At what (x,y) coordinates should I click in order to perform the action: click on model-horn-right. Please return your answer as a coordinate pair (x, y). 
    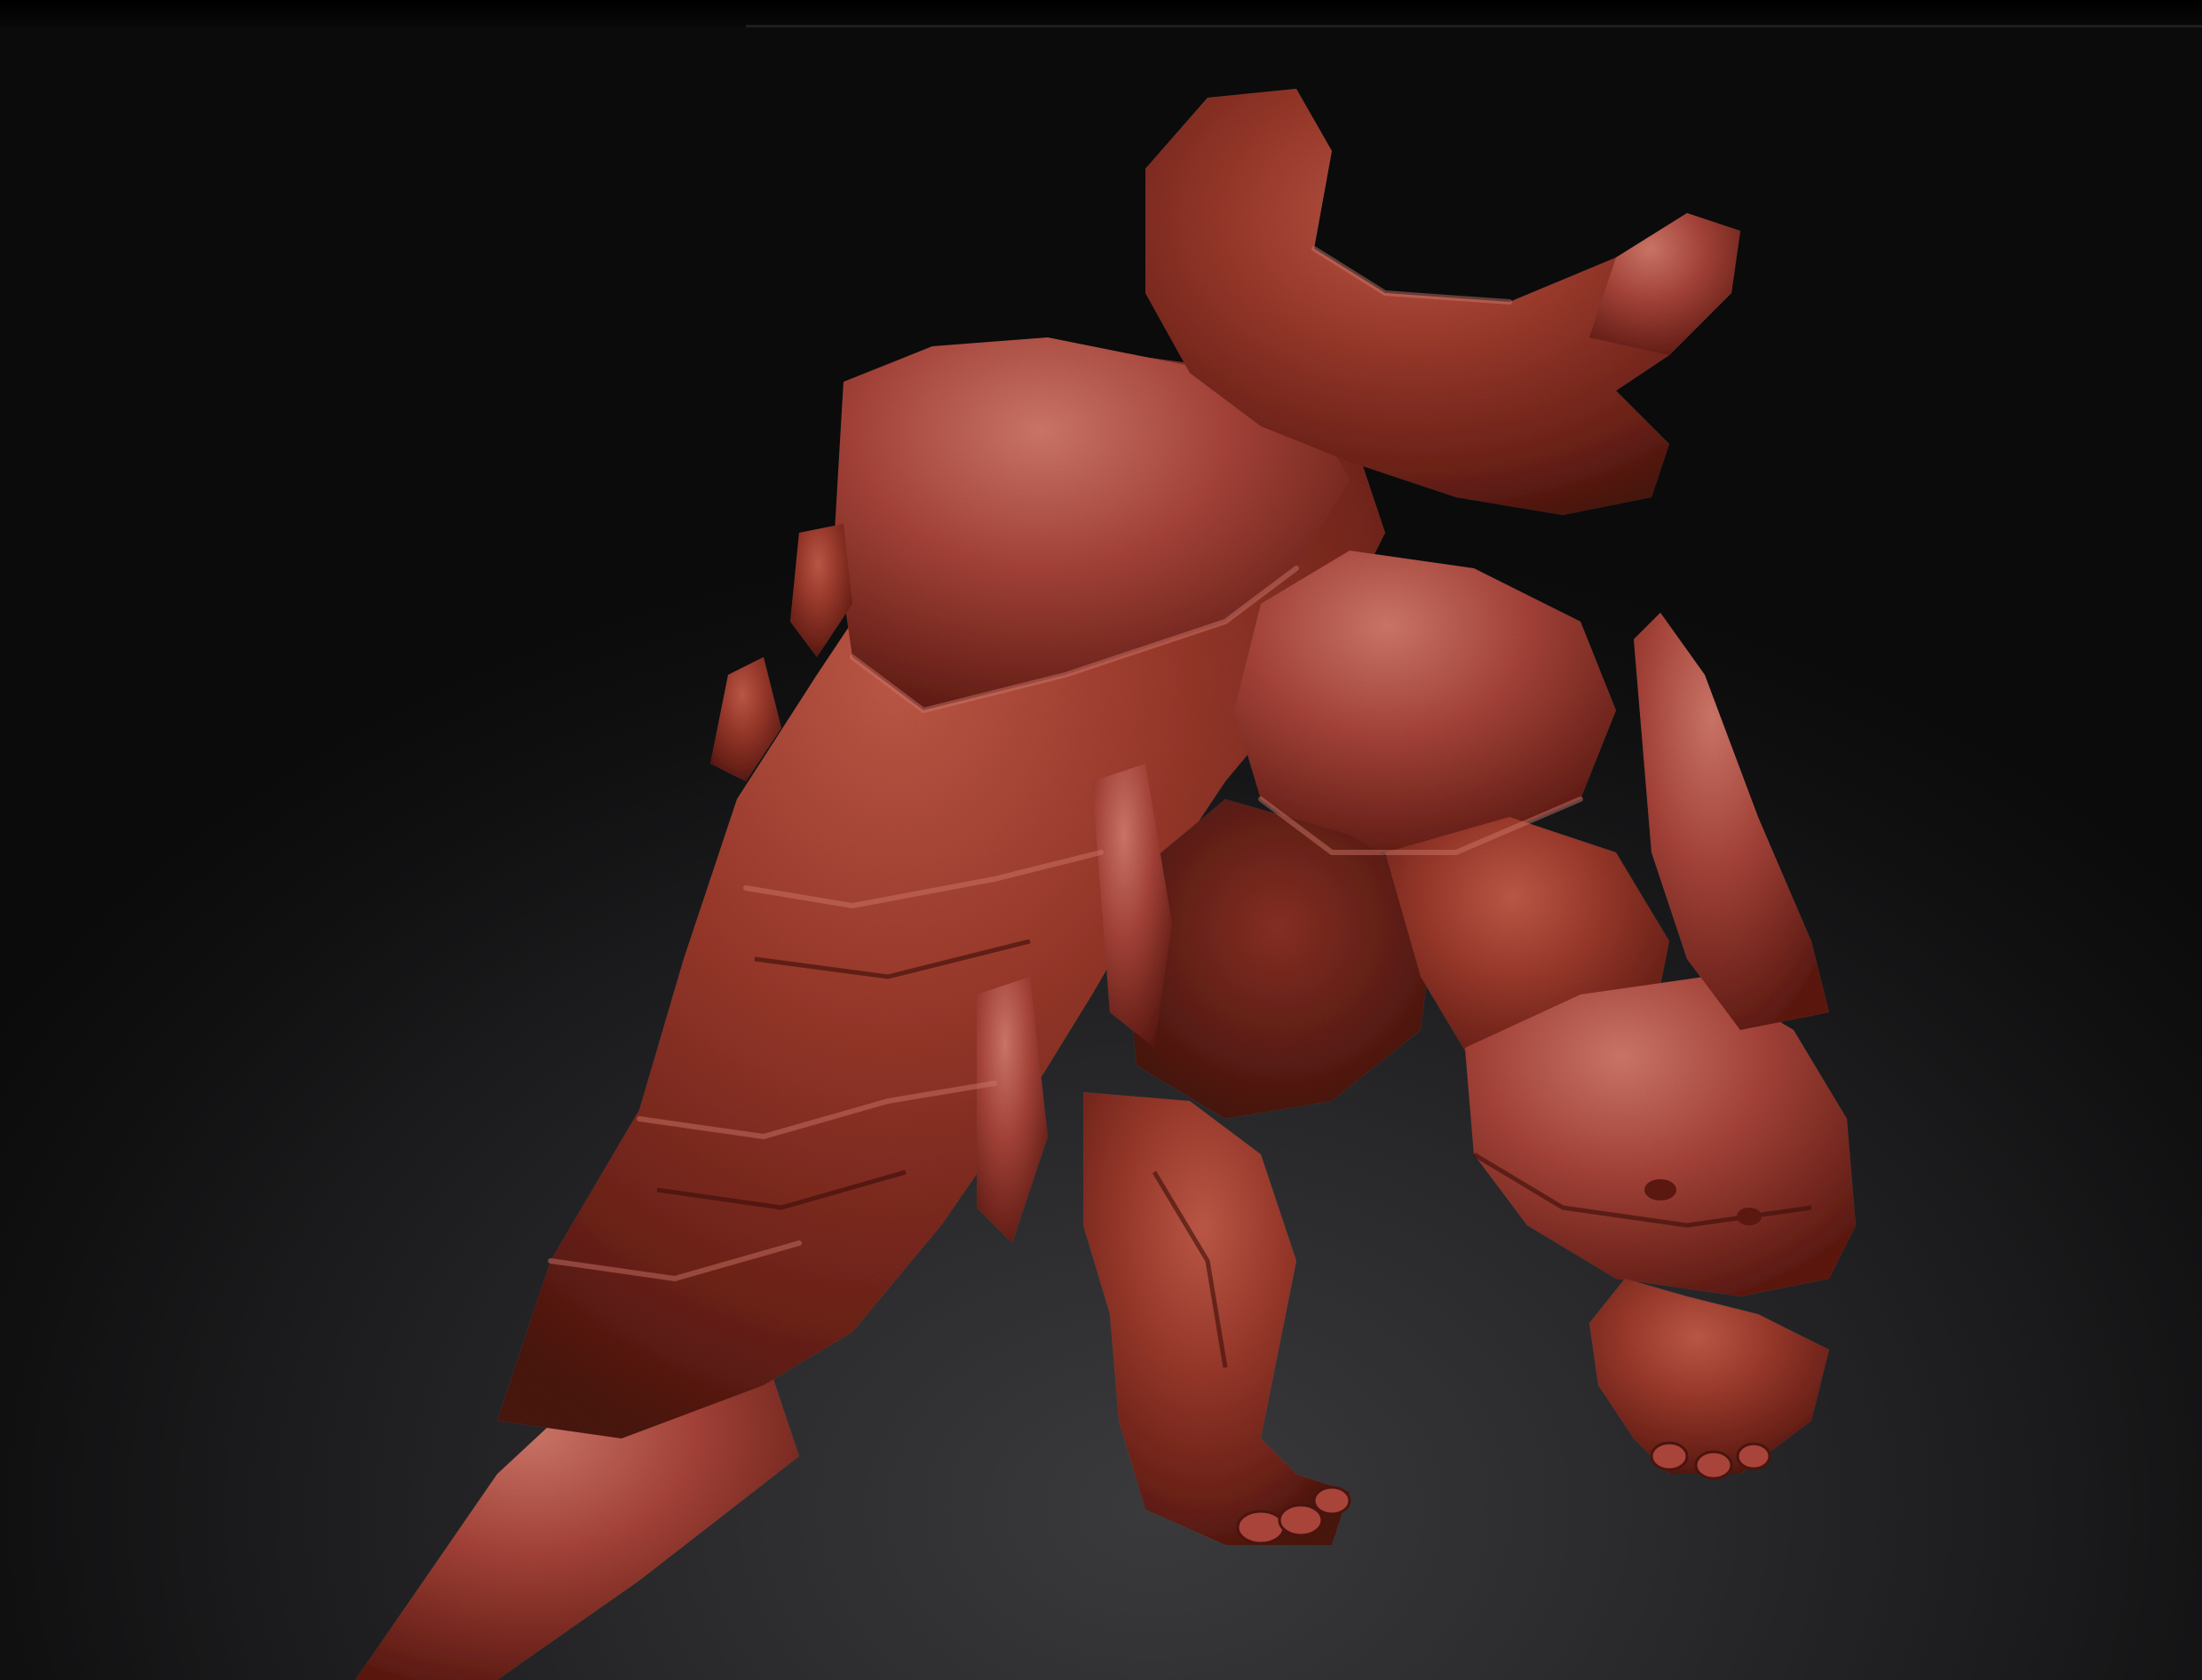
    Looking at the image, I should click on (1664, 284).